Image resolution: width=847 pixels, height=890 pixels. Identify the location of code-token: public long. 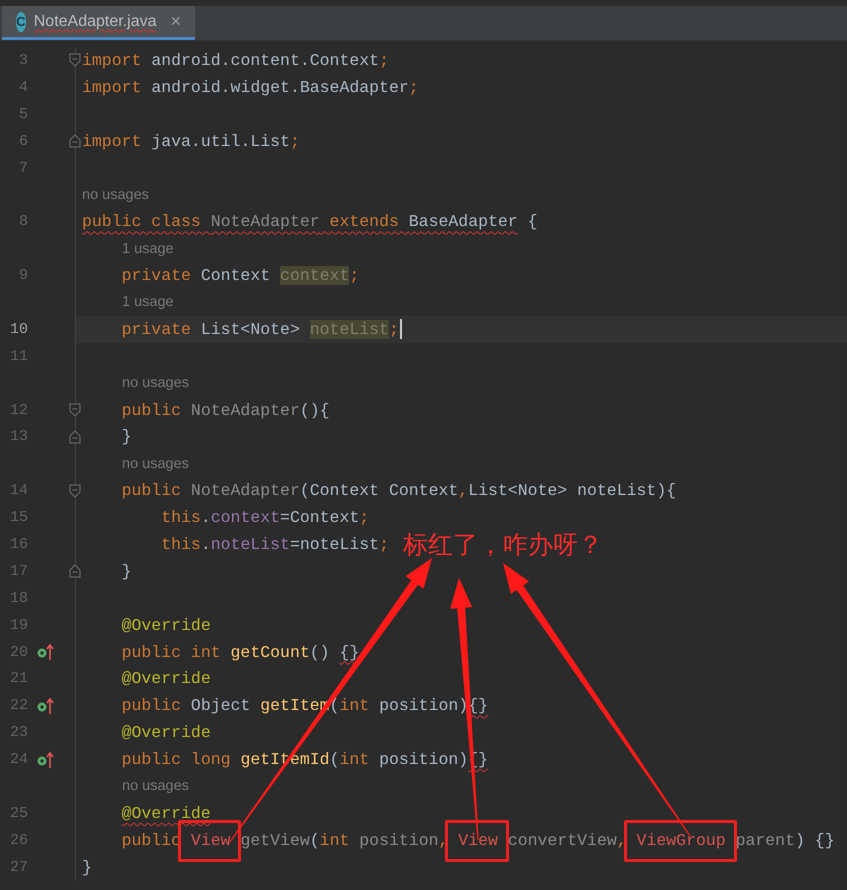
(176, 760).